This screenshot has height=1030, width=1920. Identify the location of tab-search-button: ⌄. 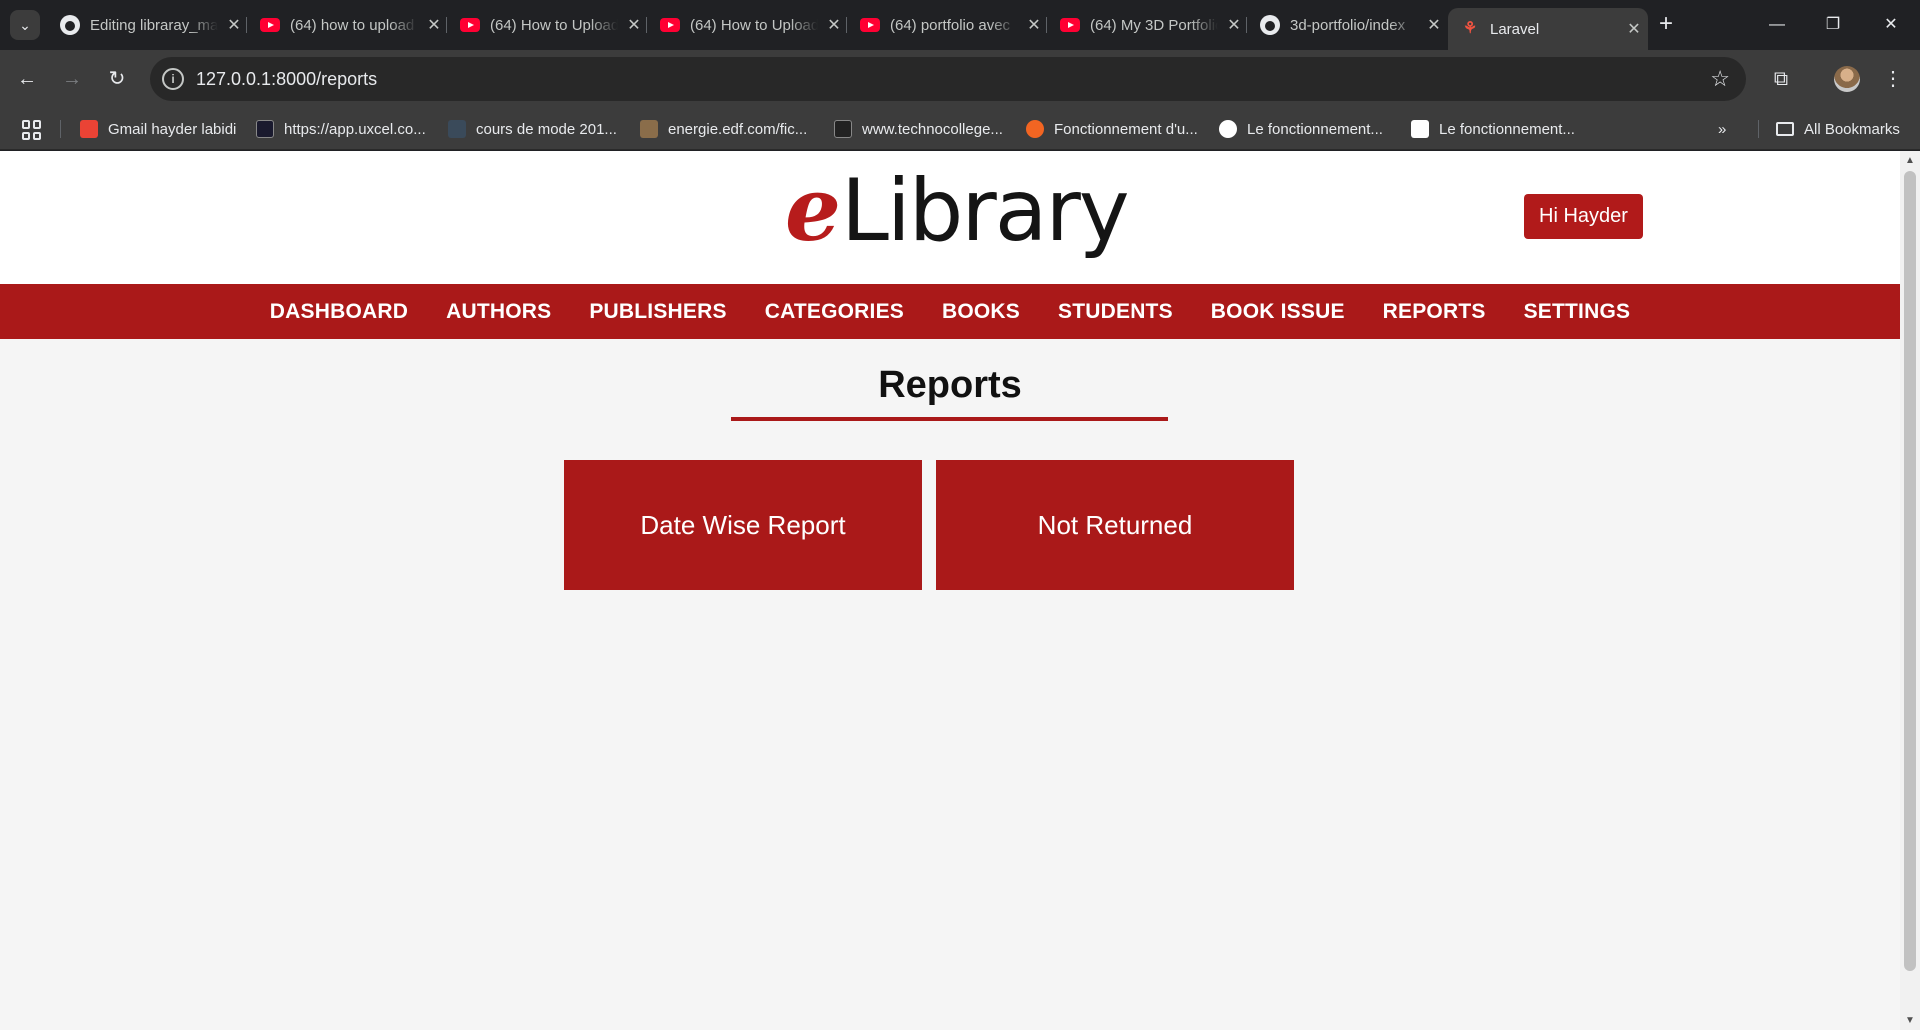
(25, 25).